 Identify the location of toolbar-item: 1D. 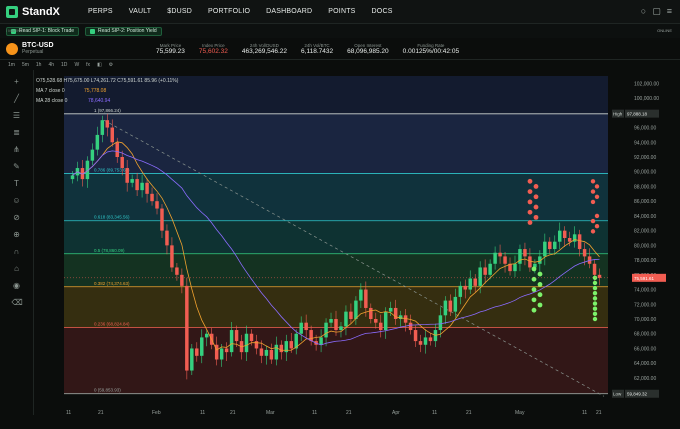
(64, 65).